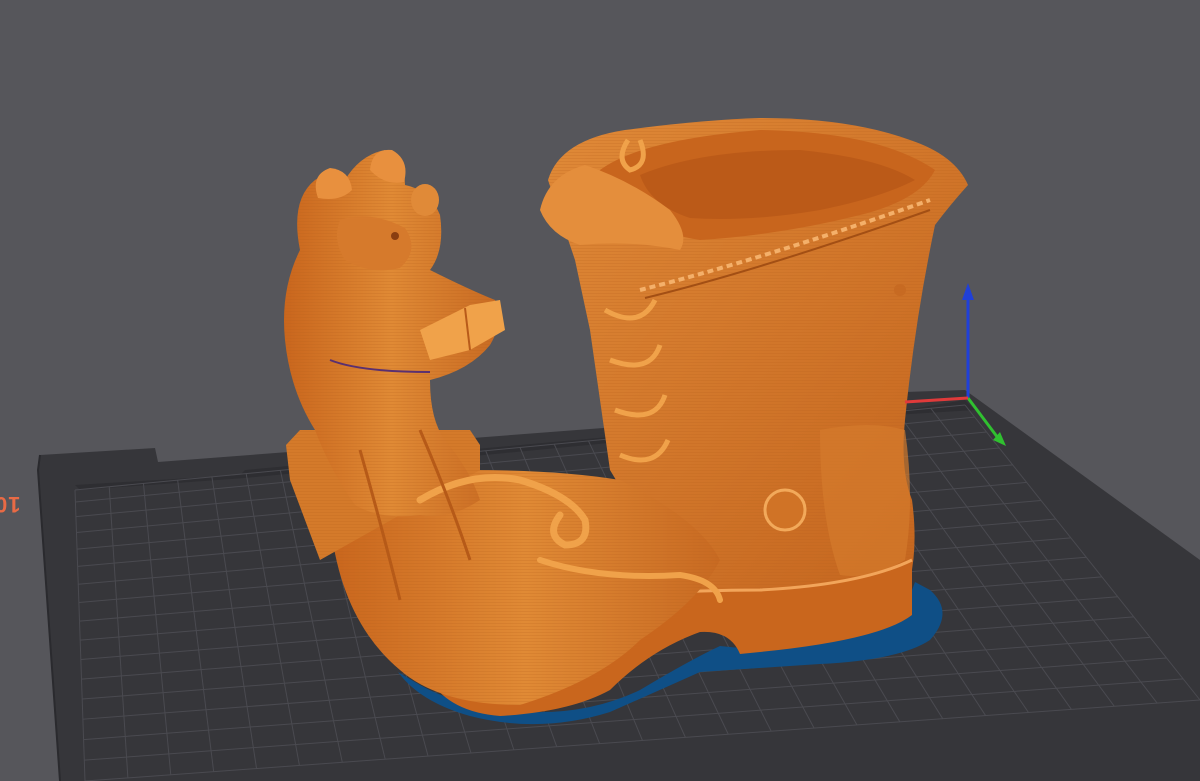  Describe the element at coordinates (10, 504) in the screenshot. I see `bed-edge-label: 10` at that location.